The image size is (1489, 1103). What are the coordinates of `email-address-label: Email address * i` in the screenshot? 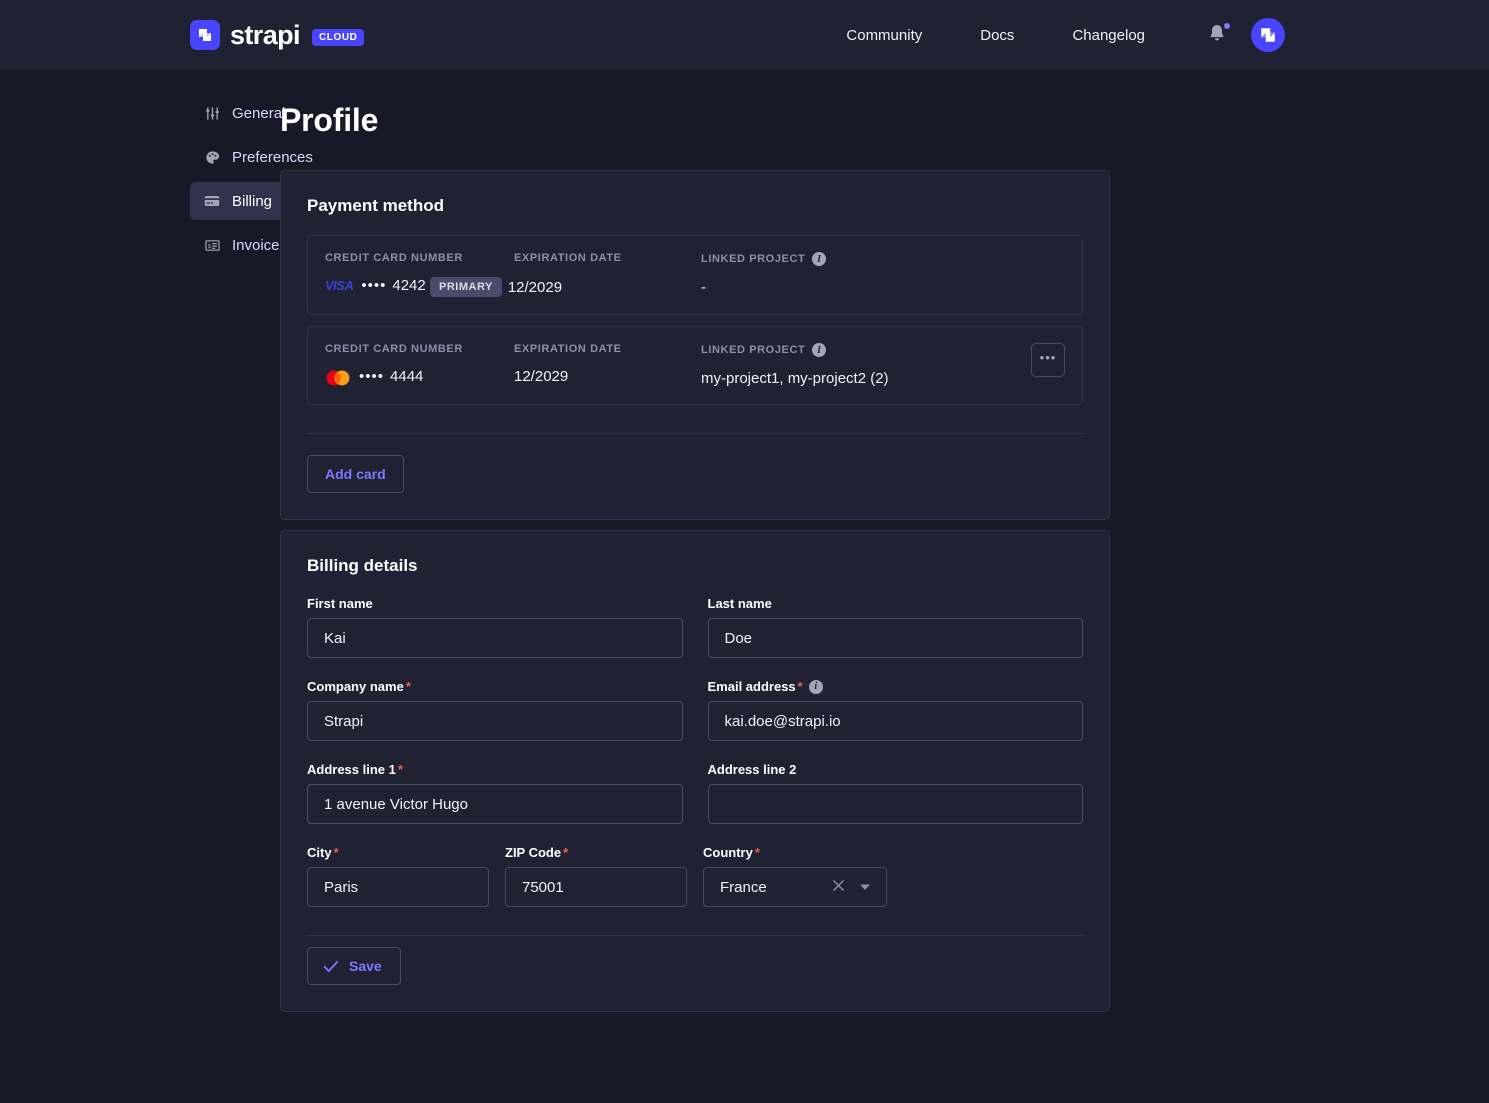 It's located at (896, 686).